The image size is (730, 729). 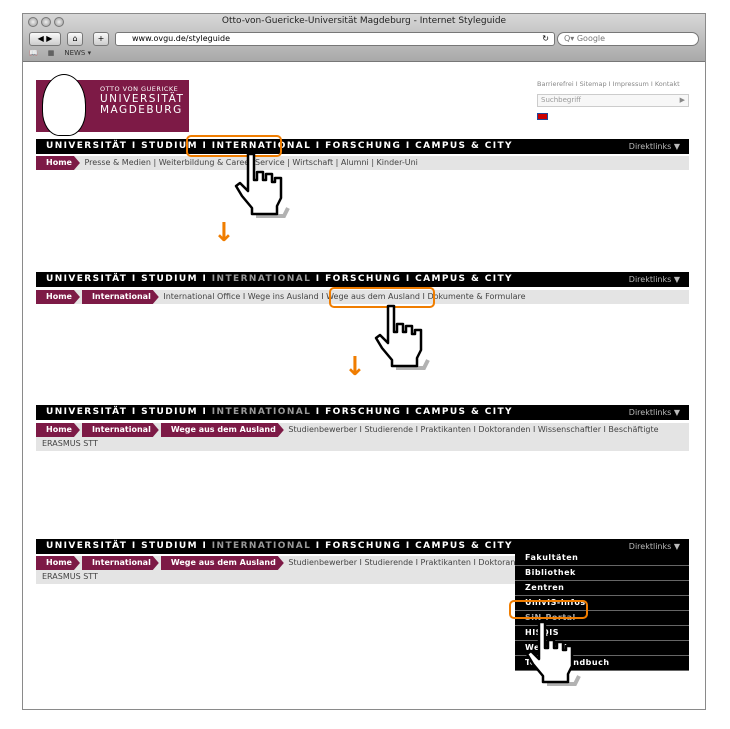 What do you see at coordinates (545, 39) in the screenshot?
I see `reload-icon: ↻` at bounding box center [545, 39].